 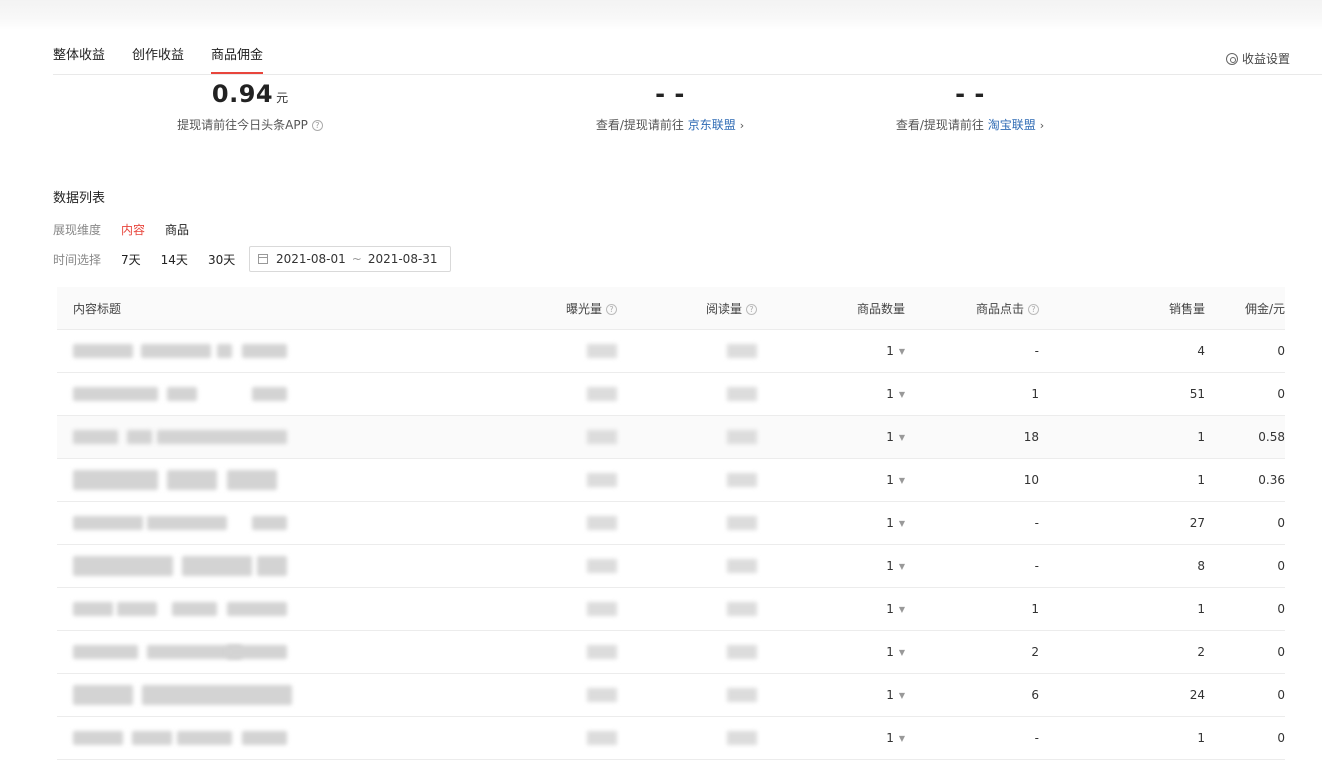 I want to click on table-row: 1 ▼ 1 51 0, so click(x=671, y=394).